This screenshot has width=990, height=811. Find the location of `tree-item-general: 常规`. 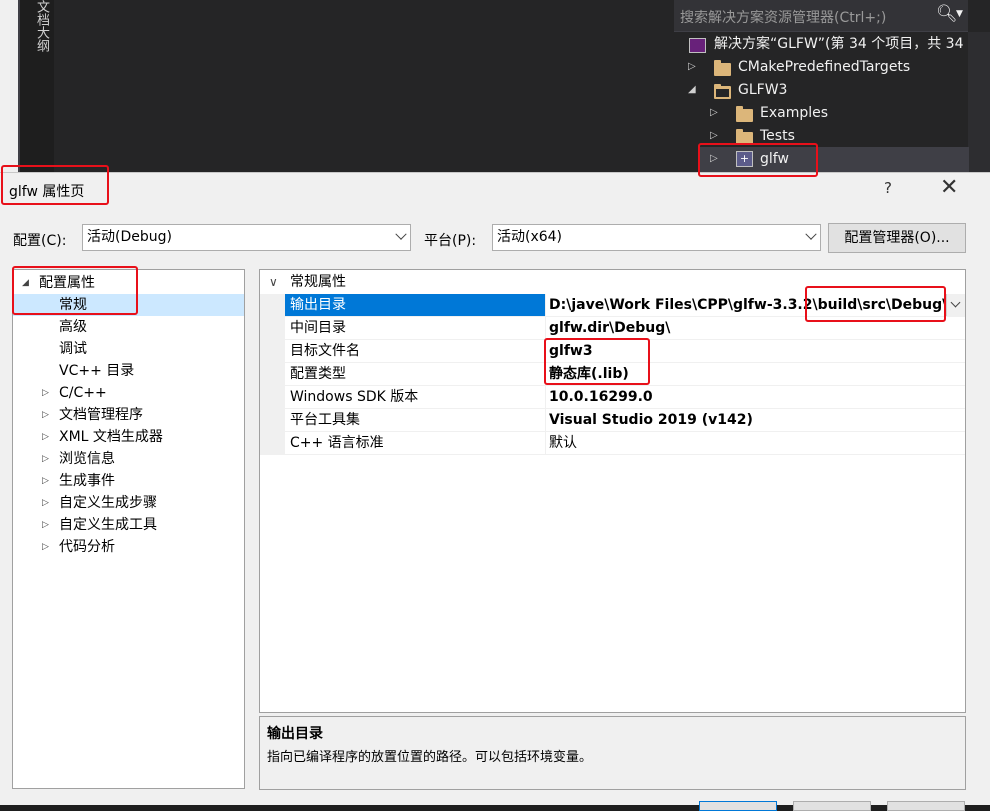

tree-item-general: 常规 is located at coordinates (128, 305).